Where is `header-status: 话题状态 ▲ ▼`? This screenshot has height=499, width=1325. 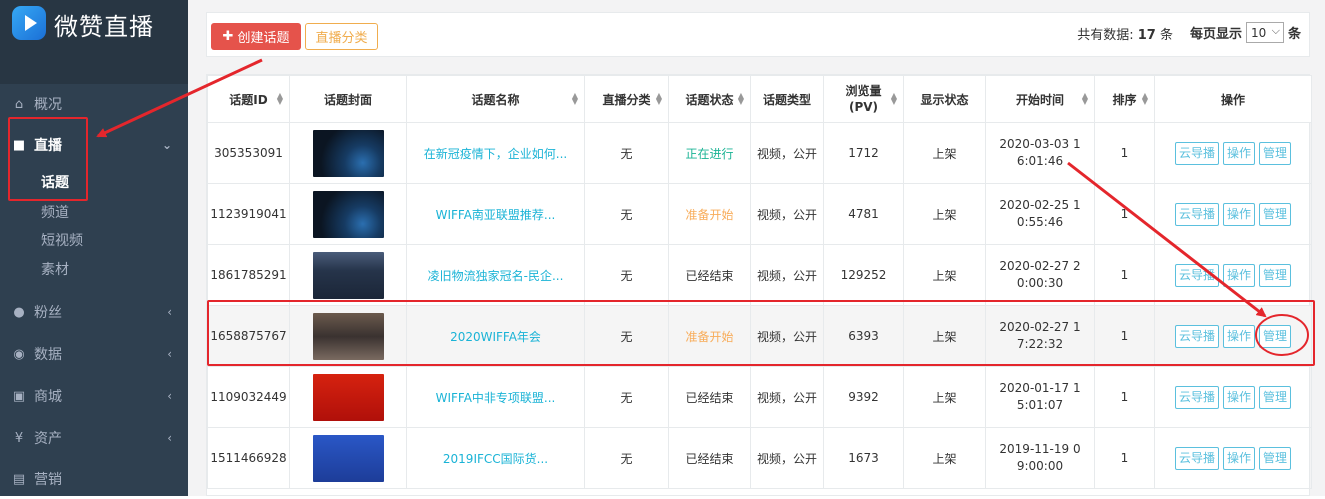
header-status: 话题状态 ▲ ▼ is located at coordinates (709, 99).